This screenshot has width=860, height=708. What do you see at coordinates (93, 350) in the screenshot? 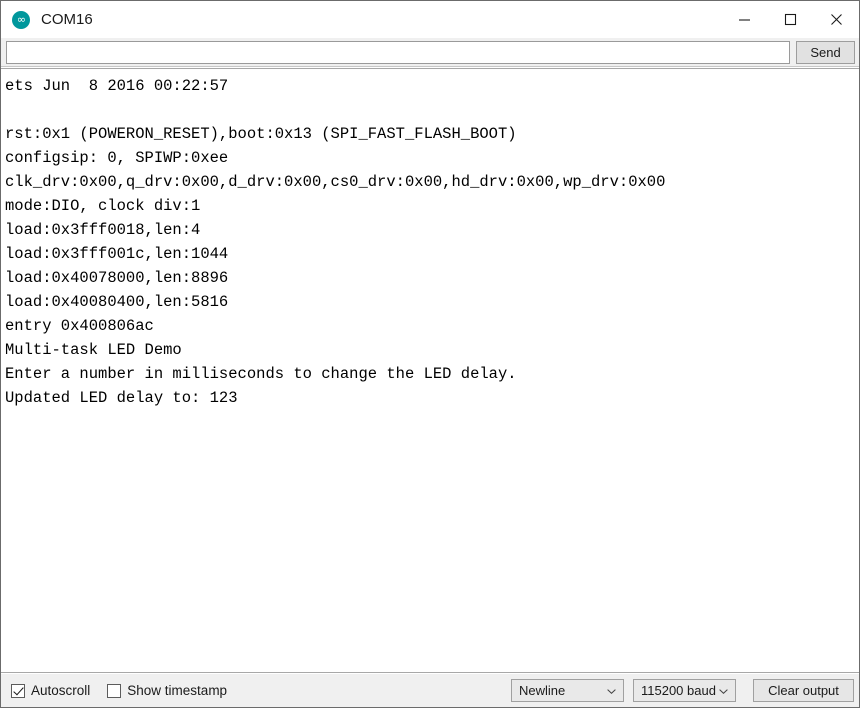
I see `output-line: Multi-task LED Demo` at bounding box center [93, 350].